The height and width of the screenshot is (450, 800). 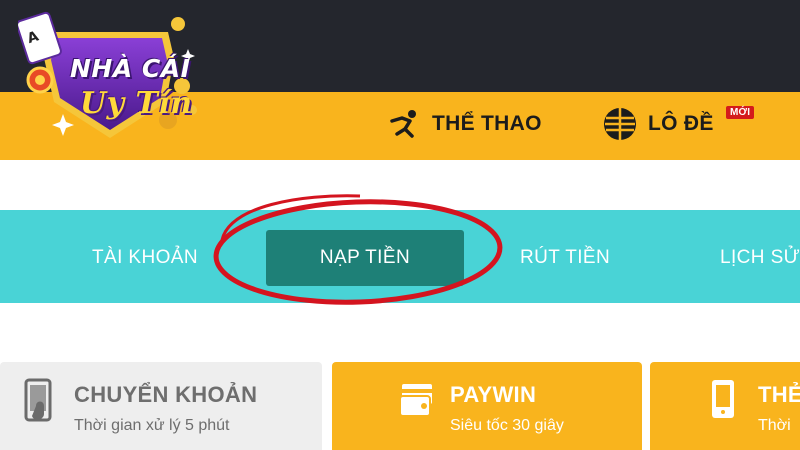 I want to click on phone-hand-icon, so click(x=38, y=400).